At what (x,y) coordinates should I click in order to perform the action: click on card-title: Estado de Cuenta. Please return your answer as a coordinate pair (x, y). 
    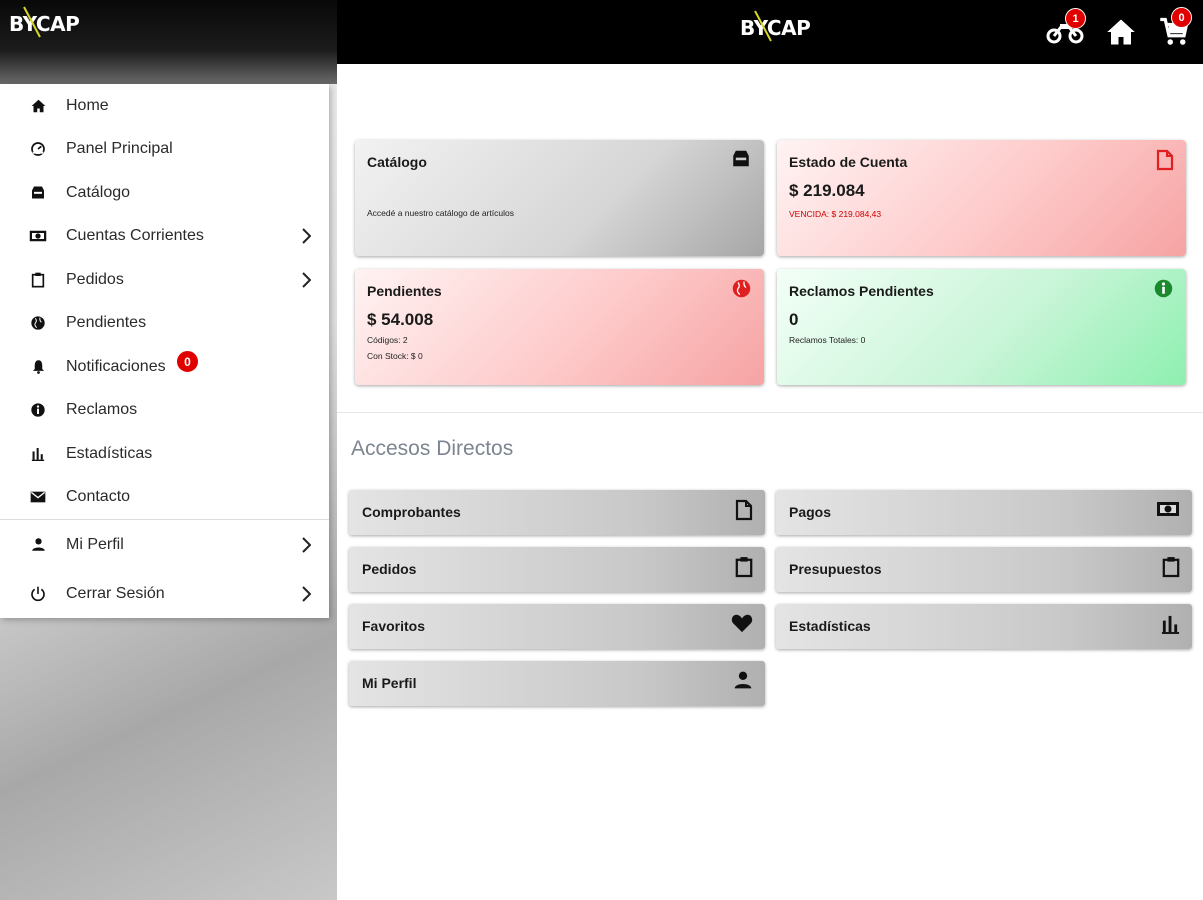
    Looking at the image, I should click on (848, 162).